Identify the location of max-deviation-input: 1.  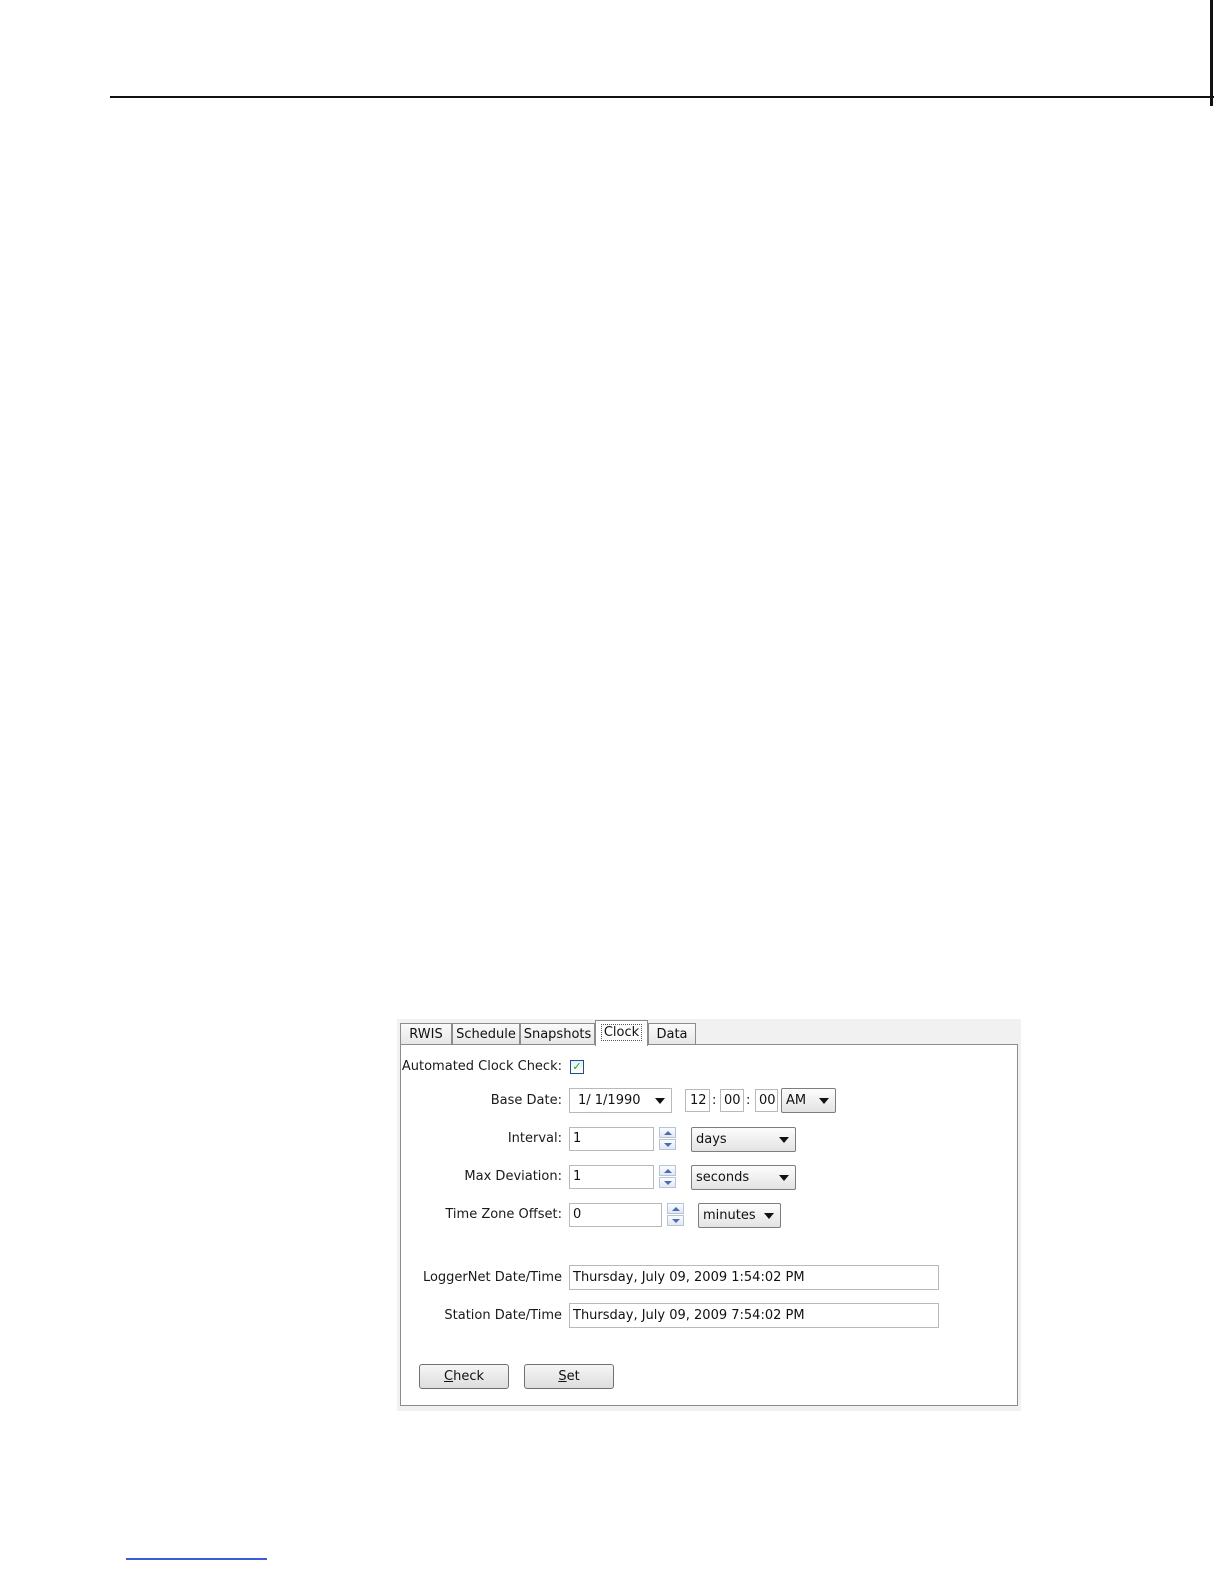
(611, 1177).